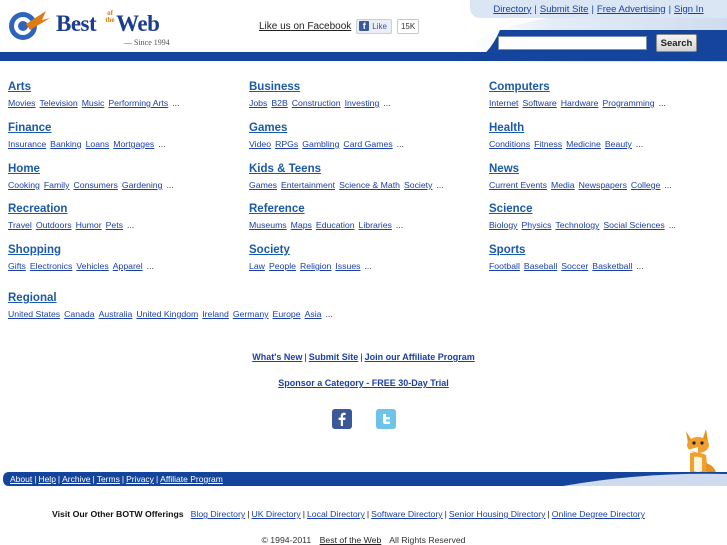 Image resolution: width=727 pixels, height=545 pixels. I want to click on subcategory-link: Consumers, so click(95, 185).